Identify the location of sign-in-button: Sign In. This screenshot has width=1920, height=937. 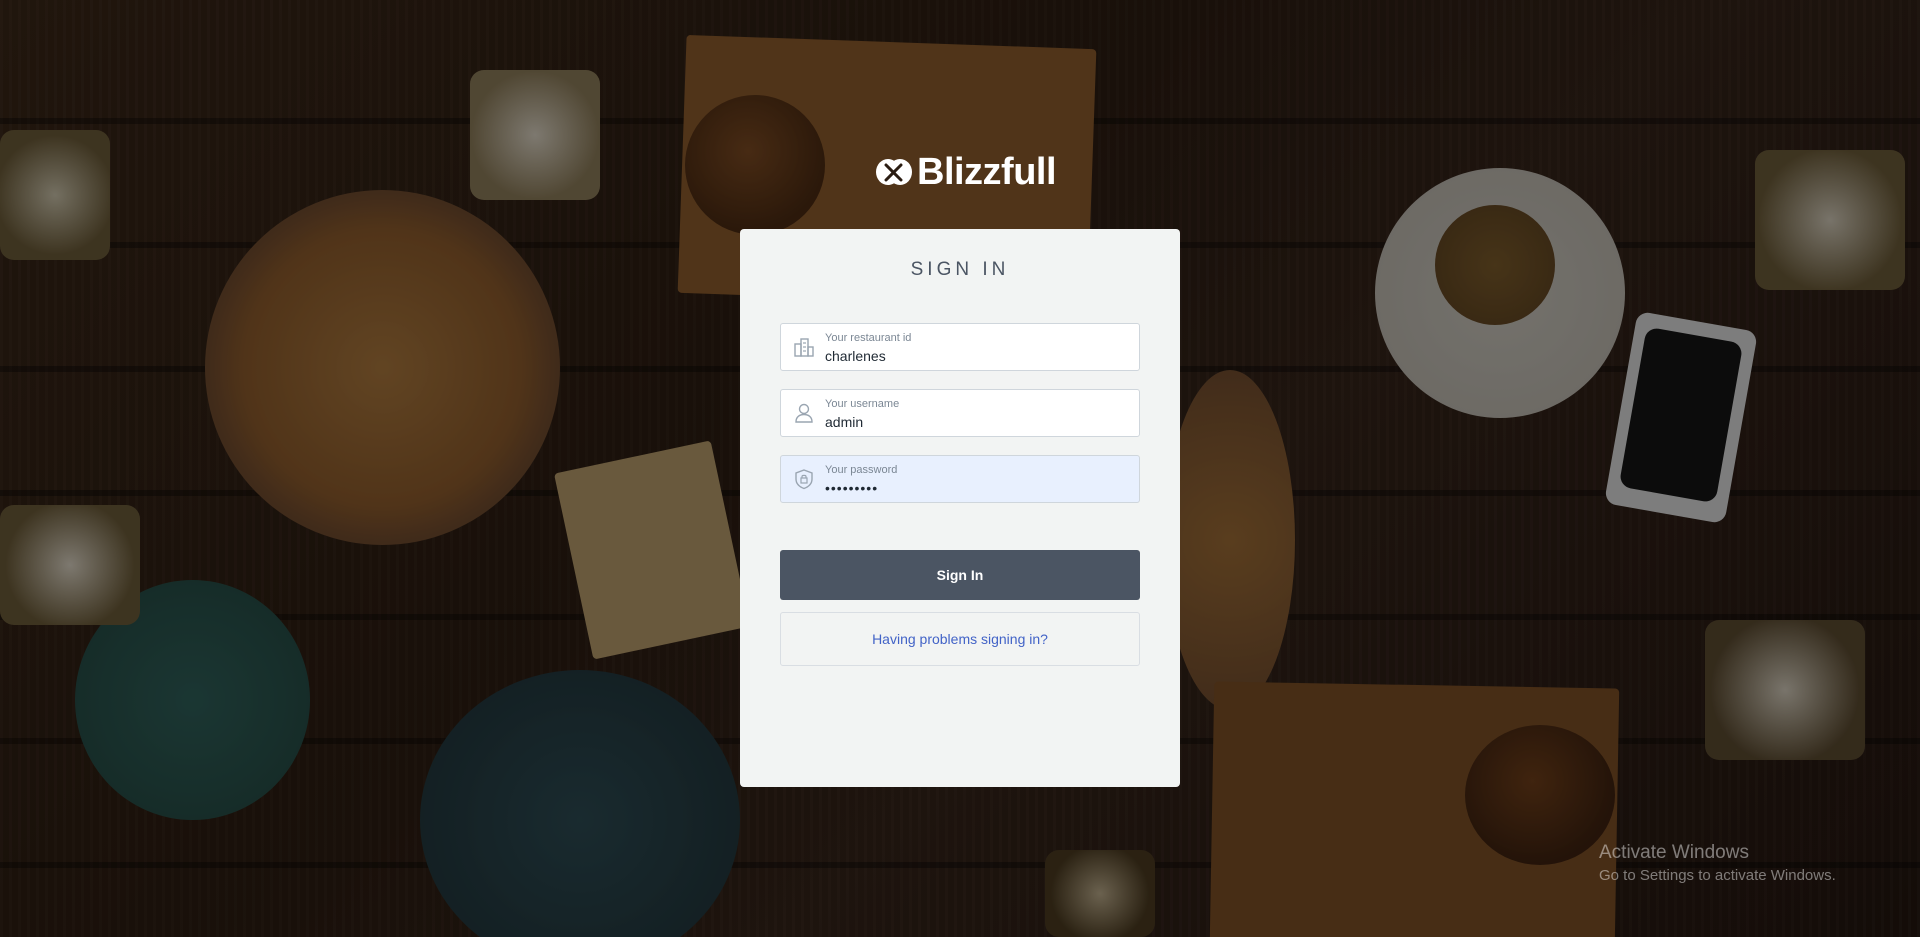
(960, 575).